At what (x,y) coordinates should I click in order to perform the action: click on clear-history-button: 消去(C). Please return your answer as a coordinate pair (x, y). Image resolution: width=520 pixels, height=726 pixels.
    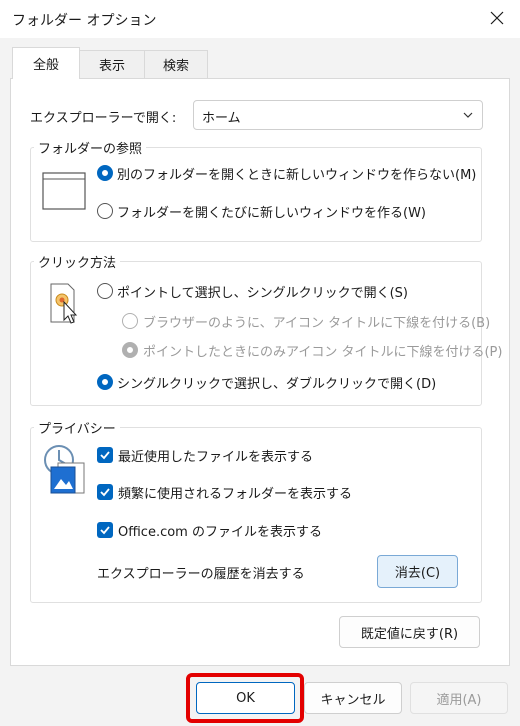
    Looking at the image, I should click on (417, 571).